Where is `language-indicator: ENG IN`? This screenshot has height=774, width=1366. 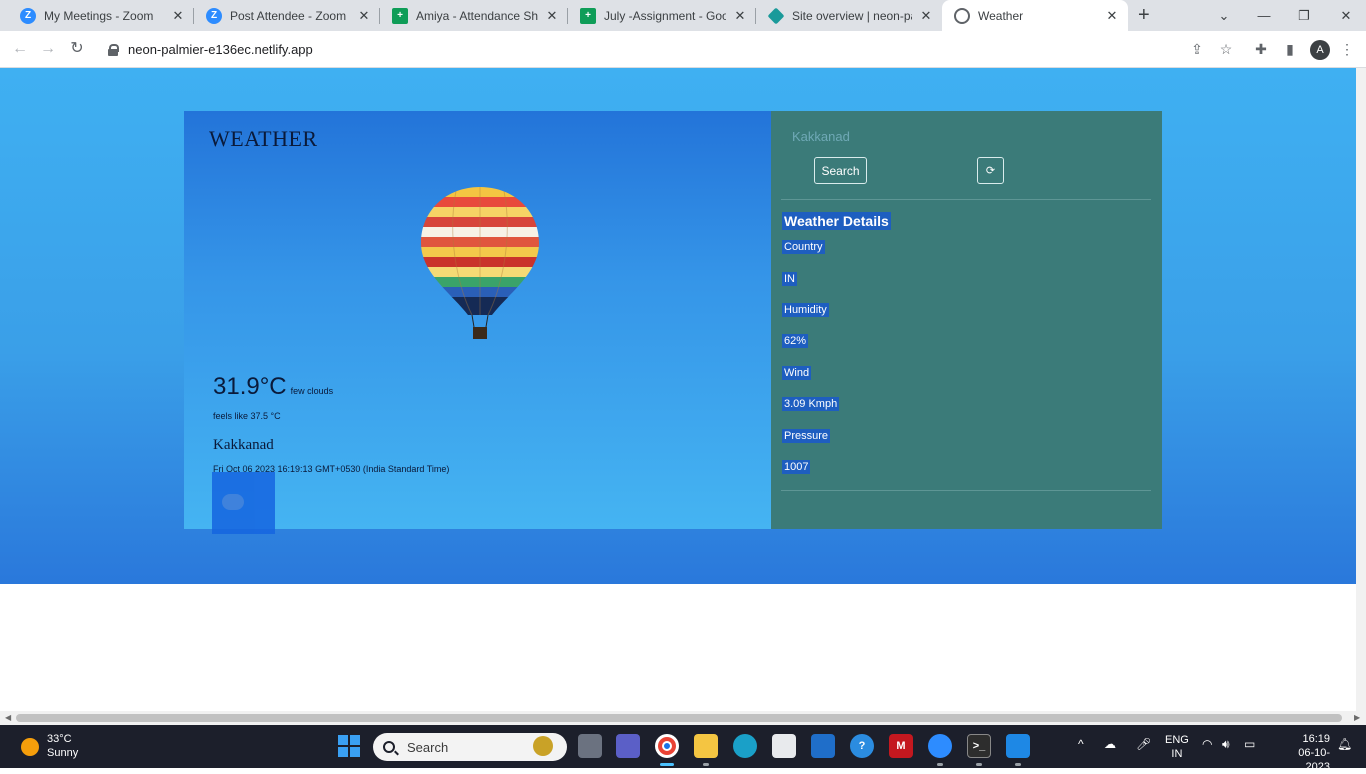 language-indicator: ENG IN is located at coordinates (1177, 747).